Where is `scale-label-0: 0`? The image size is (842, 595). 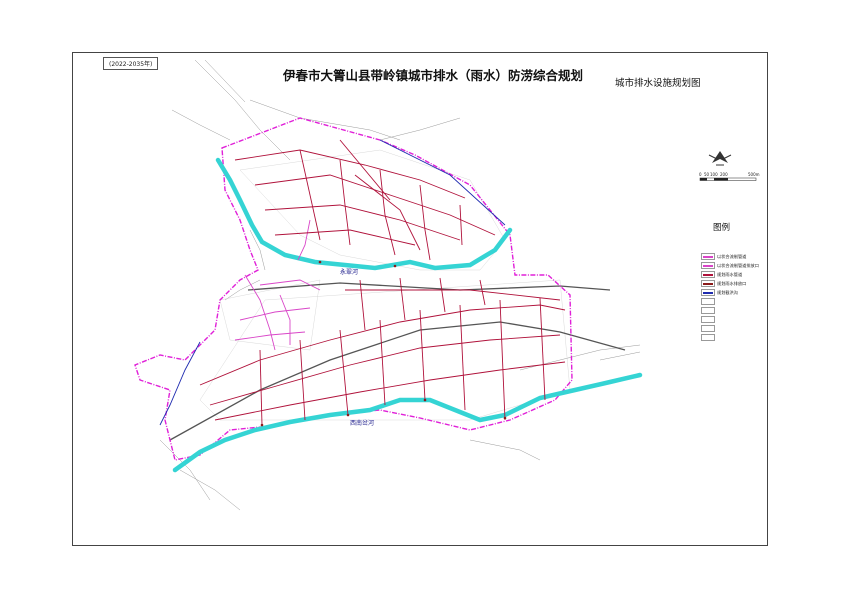 scale-label-0: 0 is located at coordinates (700, 174).